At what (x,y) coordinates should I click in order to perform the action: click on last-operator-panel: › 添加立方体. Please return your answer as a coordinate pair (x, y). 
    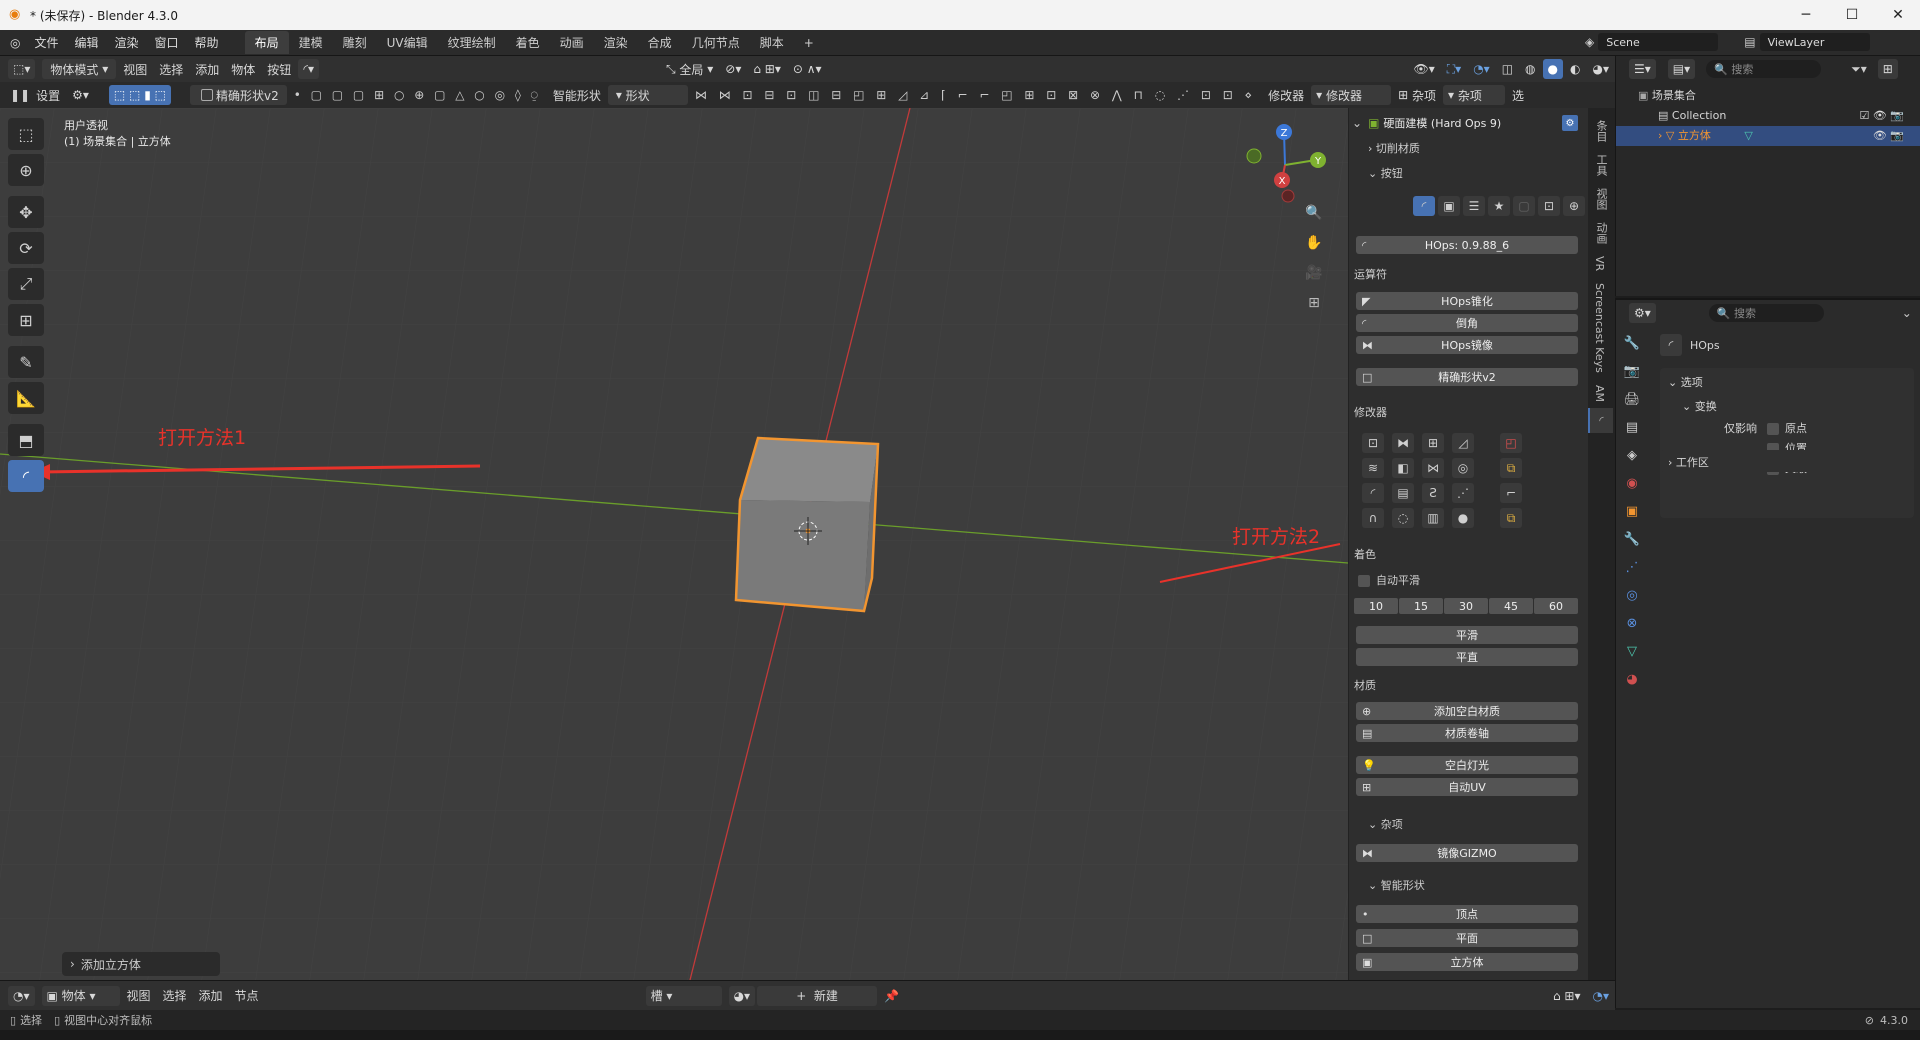
    Looking at the image, I should click on (141, 964).